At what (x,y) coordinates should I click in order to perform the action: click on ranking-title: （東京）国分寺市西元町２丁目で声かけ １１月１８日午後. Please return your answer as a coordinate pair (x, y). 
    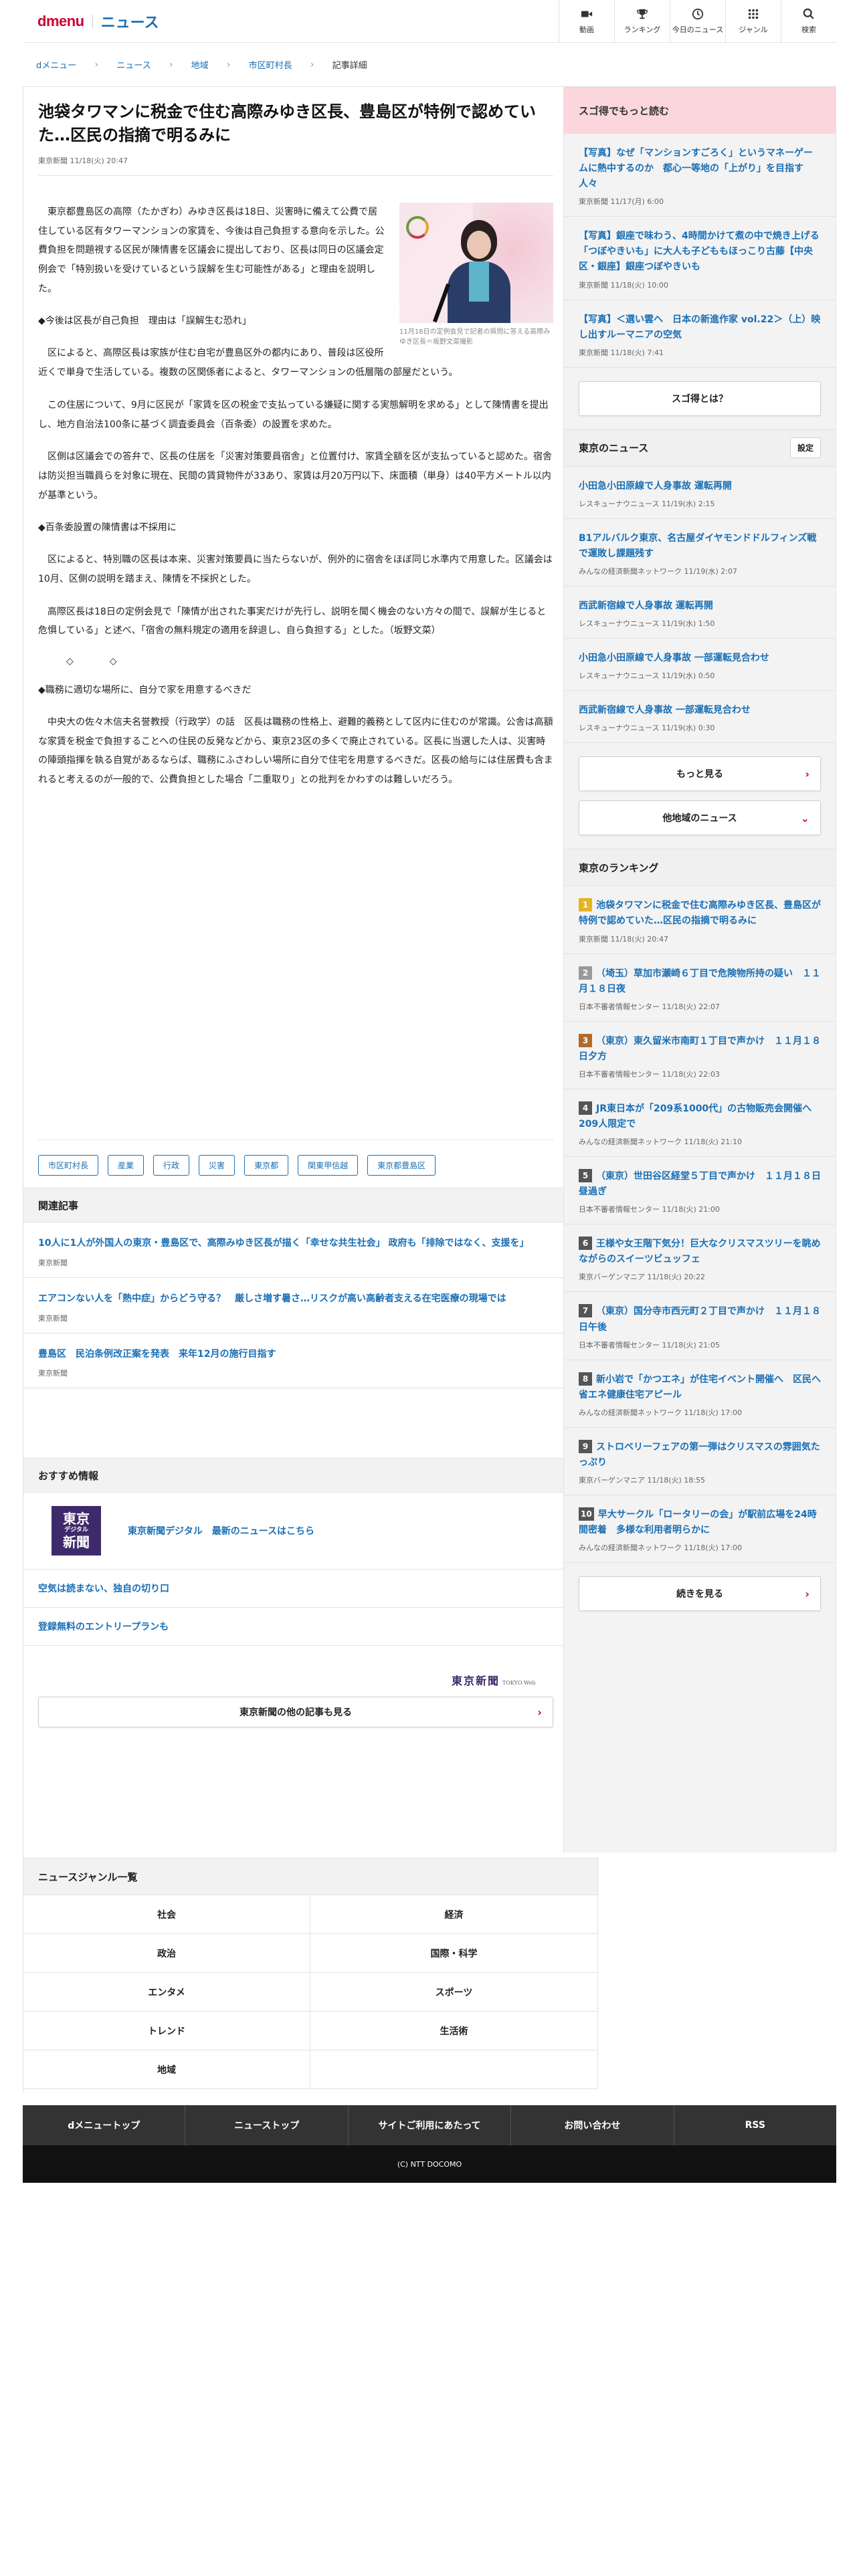
    Looking at the image, I should click on (700, 1319).